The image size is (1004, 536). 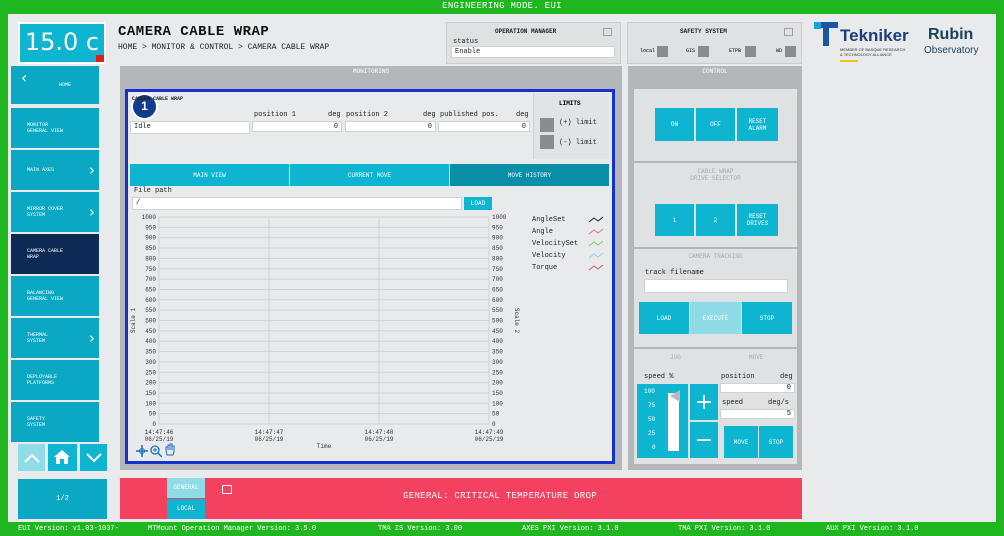 What do you see at coordinates (570, 103) in the screenshot?
I see `limits-title: LIMITS` at bounding box center [570, 103].